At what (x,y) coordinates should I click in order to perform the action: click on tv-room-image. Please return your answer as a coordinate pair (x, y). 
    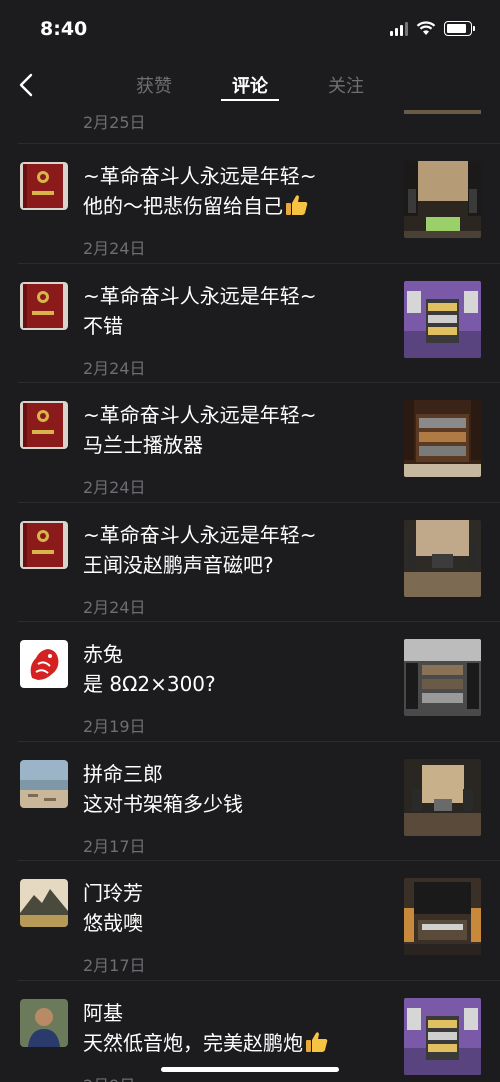
    Looking at the image, I should click on (442, 916).